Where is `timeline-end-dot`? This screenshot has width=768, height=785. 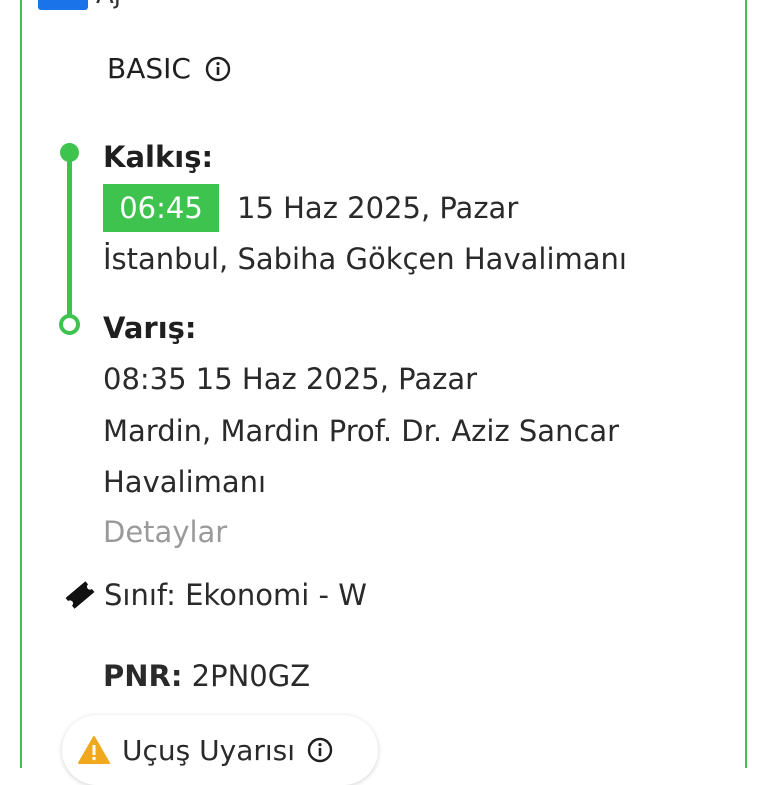
timeline-end-dot is located at coordinates (69, 324).